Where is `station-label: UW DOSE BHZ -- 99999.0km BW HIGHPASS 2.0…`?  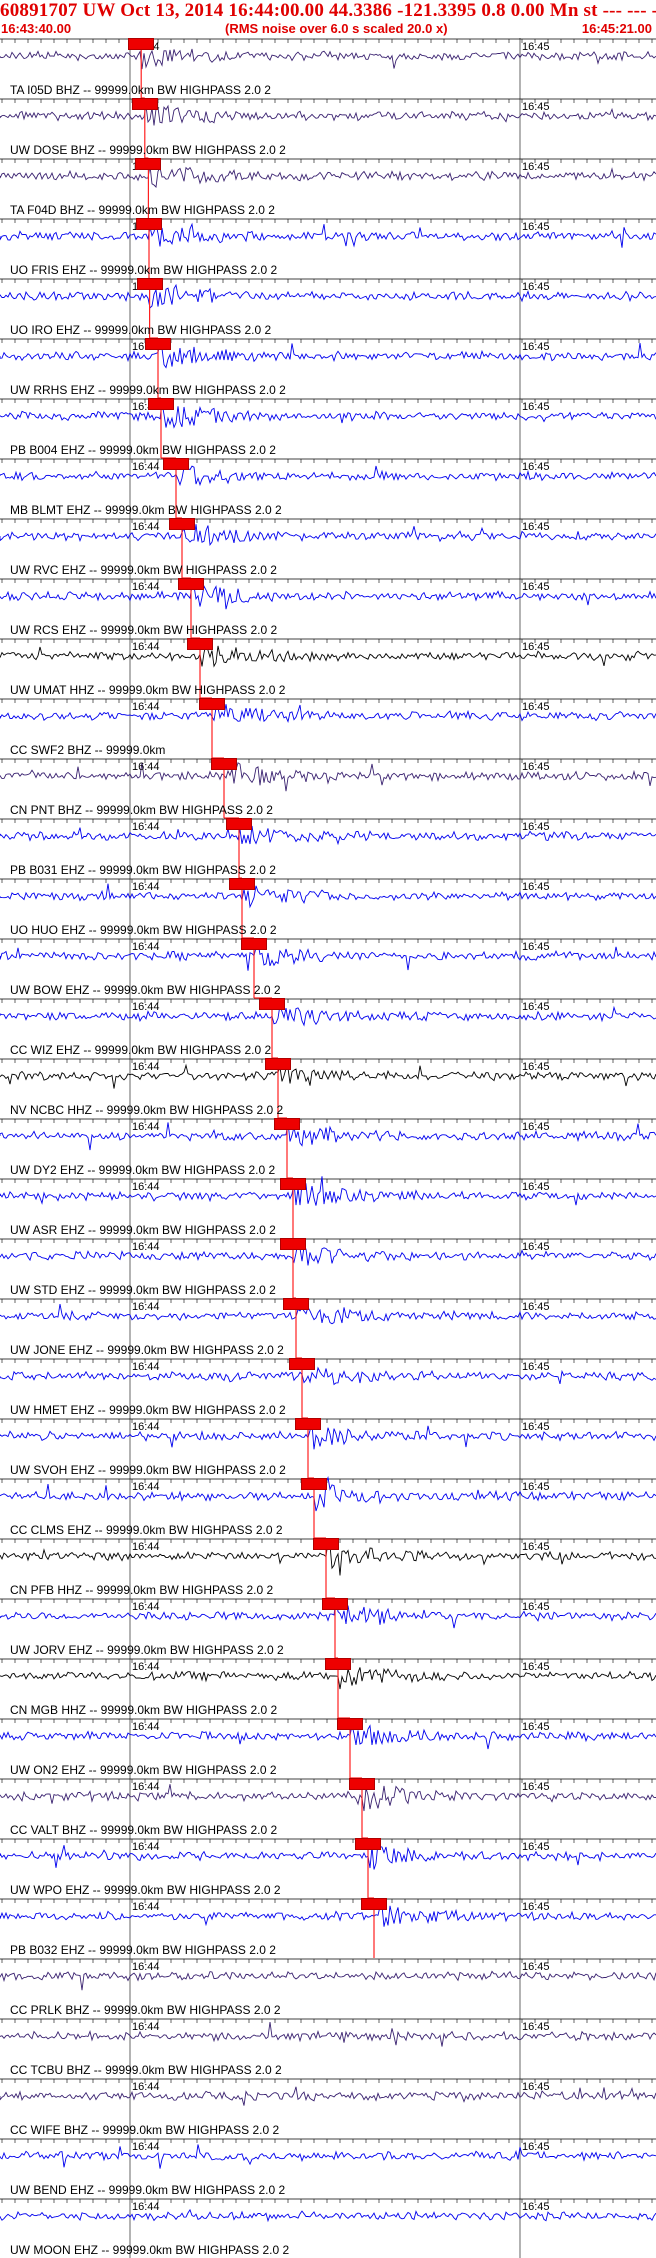
station-label: UW DOSE BHZ -- 99999.0km BW HIGHPASS 2.0… is located at coordinates (148, 150).